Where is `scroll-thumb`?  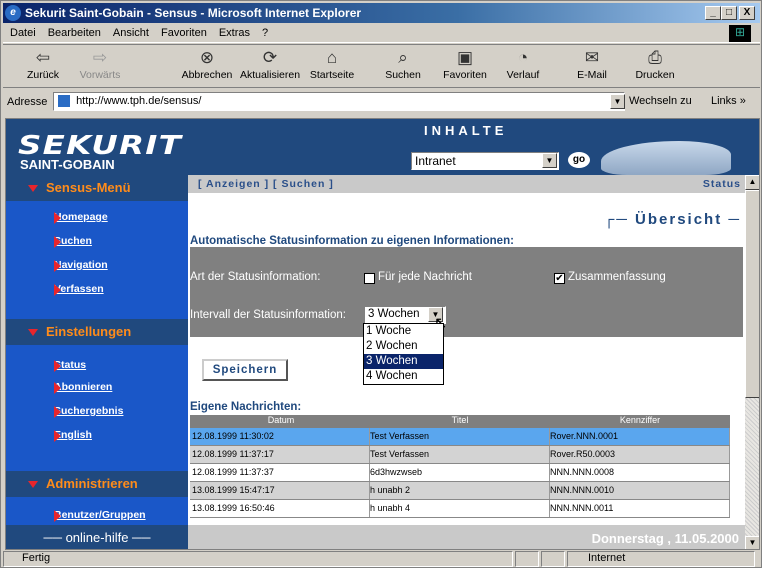 scroll-thumb is located at coordinates (752, 294).